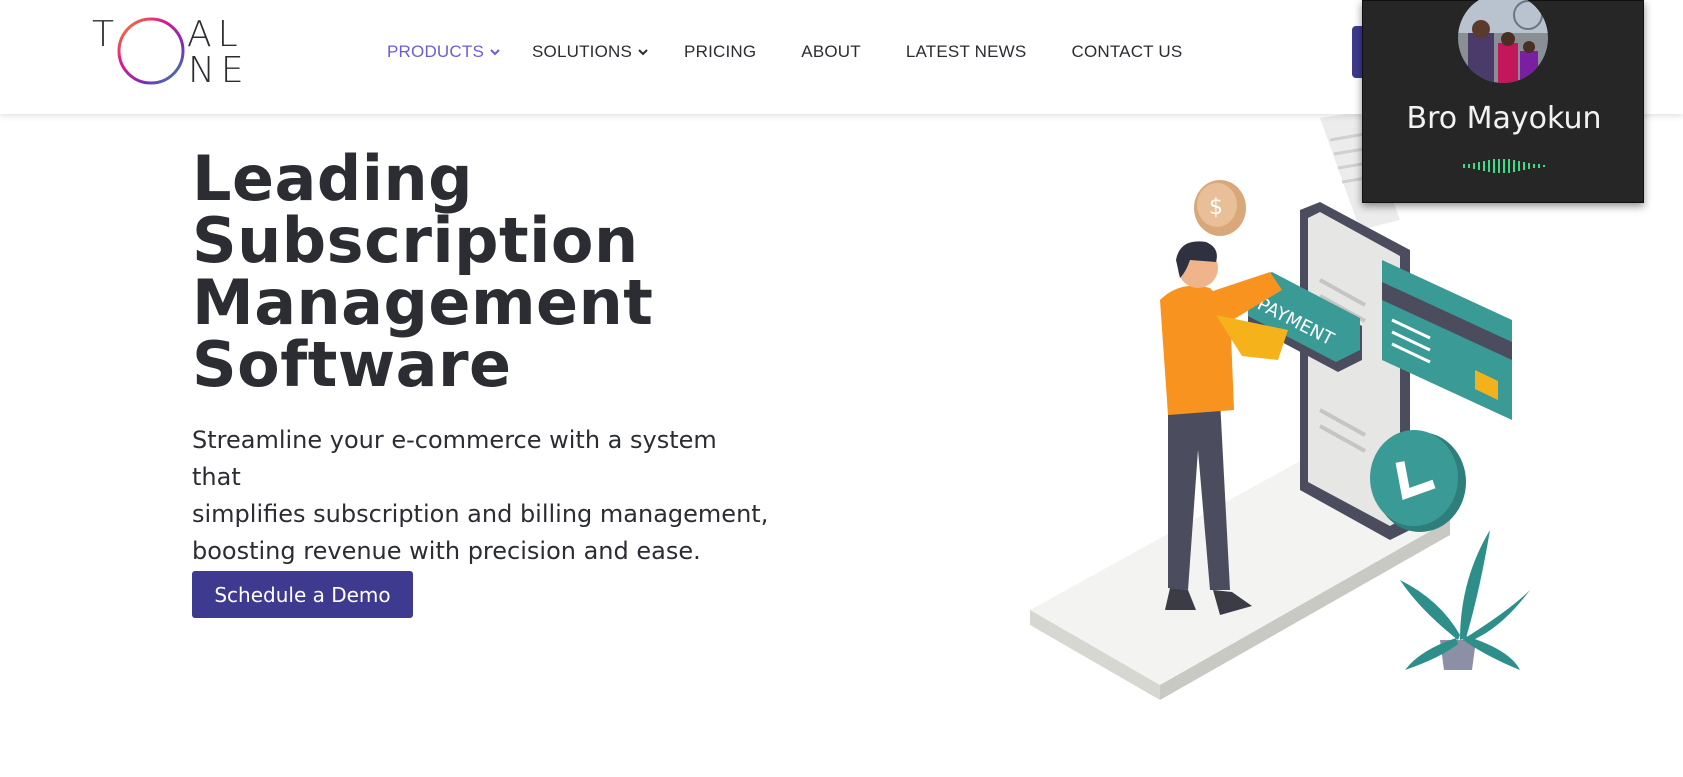 Image resolution: width=1683 pixels, height=777 pixels. What do you see at coordinates (1503, 41) in the screenshot?
I see `avatar` at bounding box center [1503, 41].